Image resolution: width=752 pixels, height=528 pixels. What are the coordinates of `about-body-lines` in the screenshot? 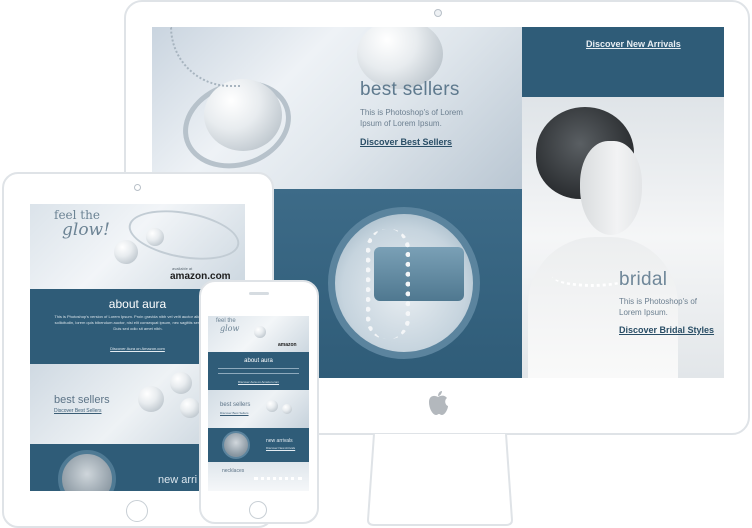 It's located at (258, 371).